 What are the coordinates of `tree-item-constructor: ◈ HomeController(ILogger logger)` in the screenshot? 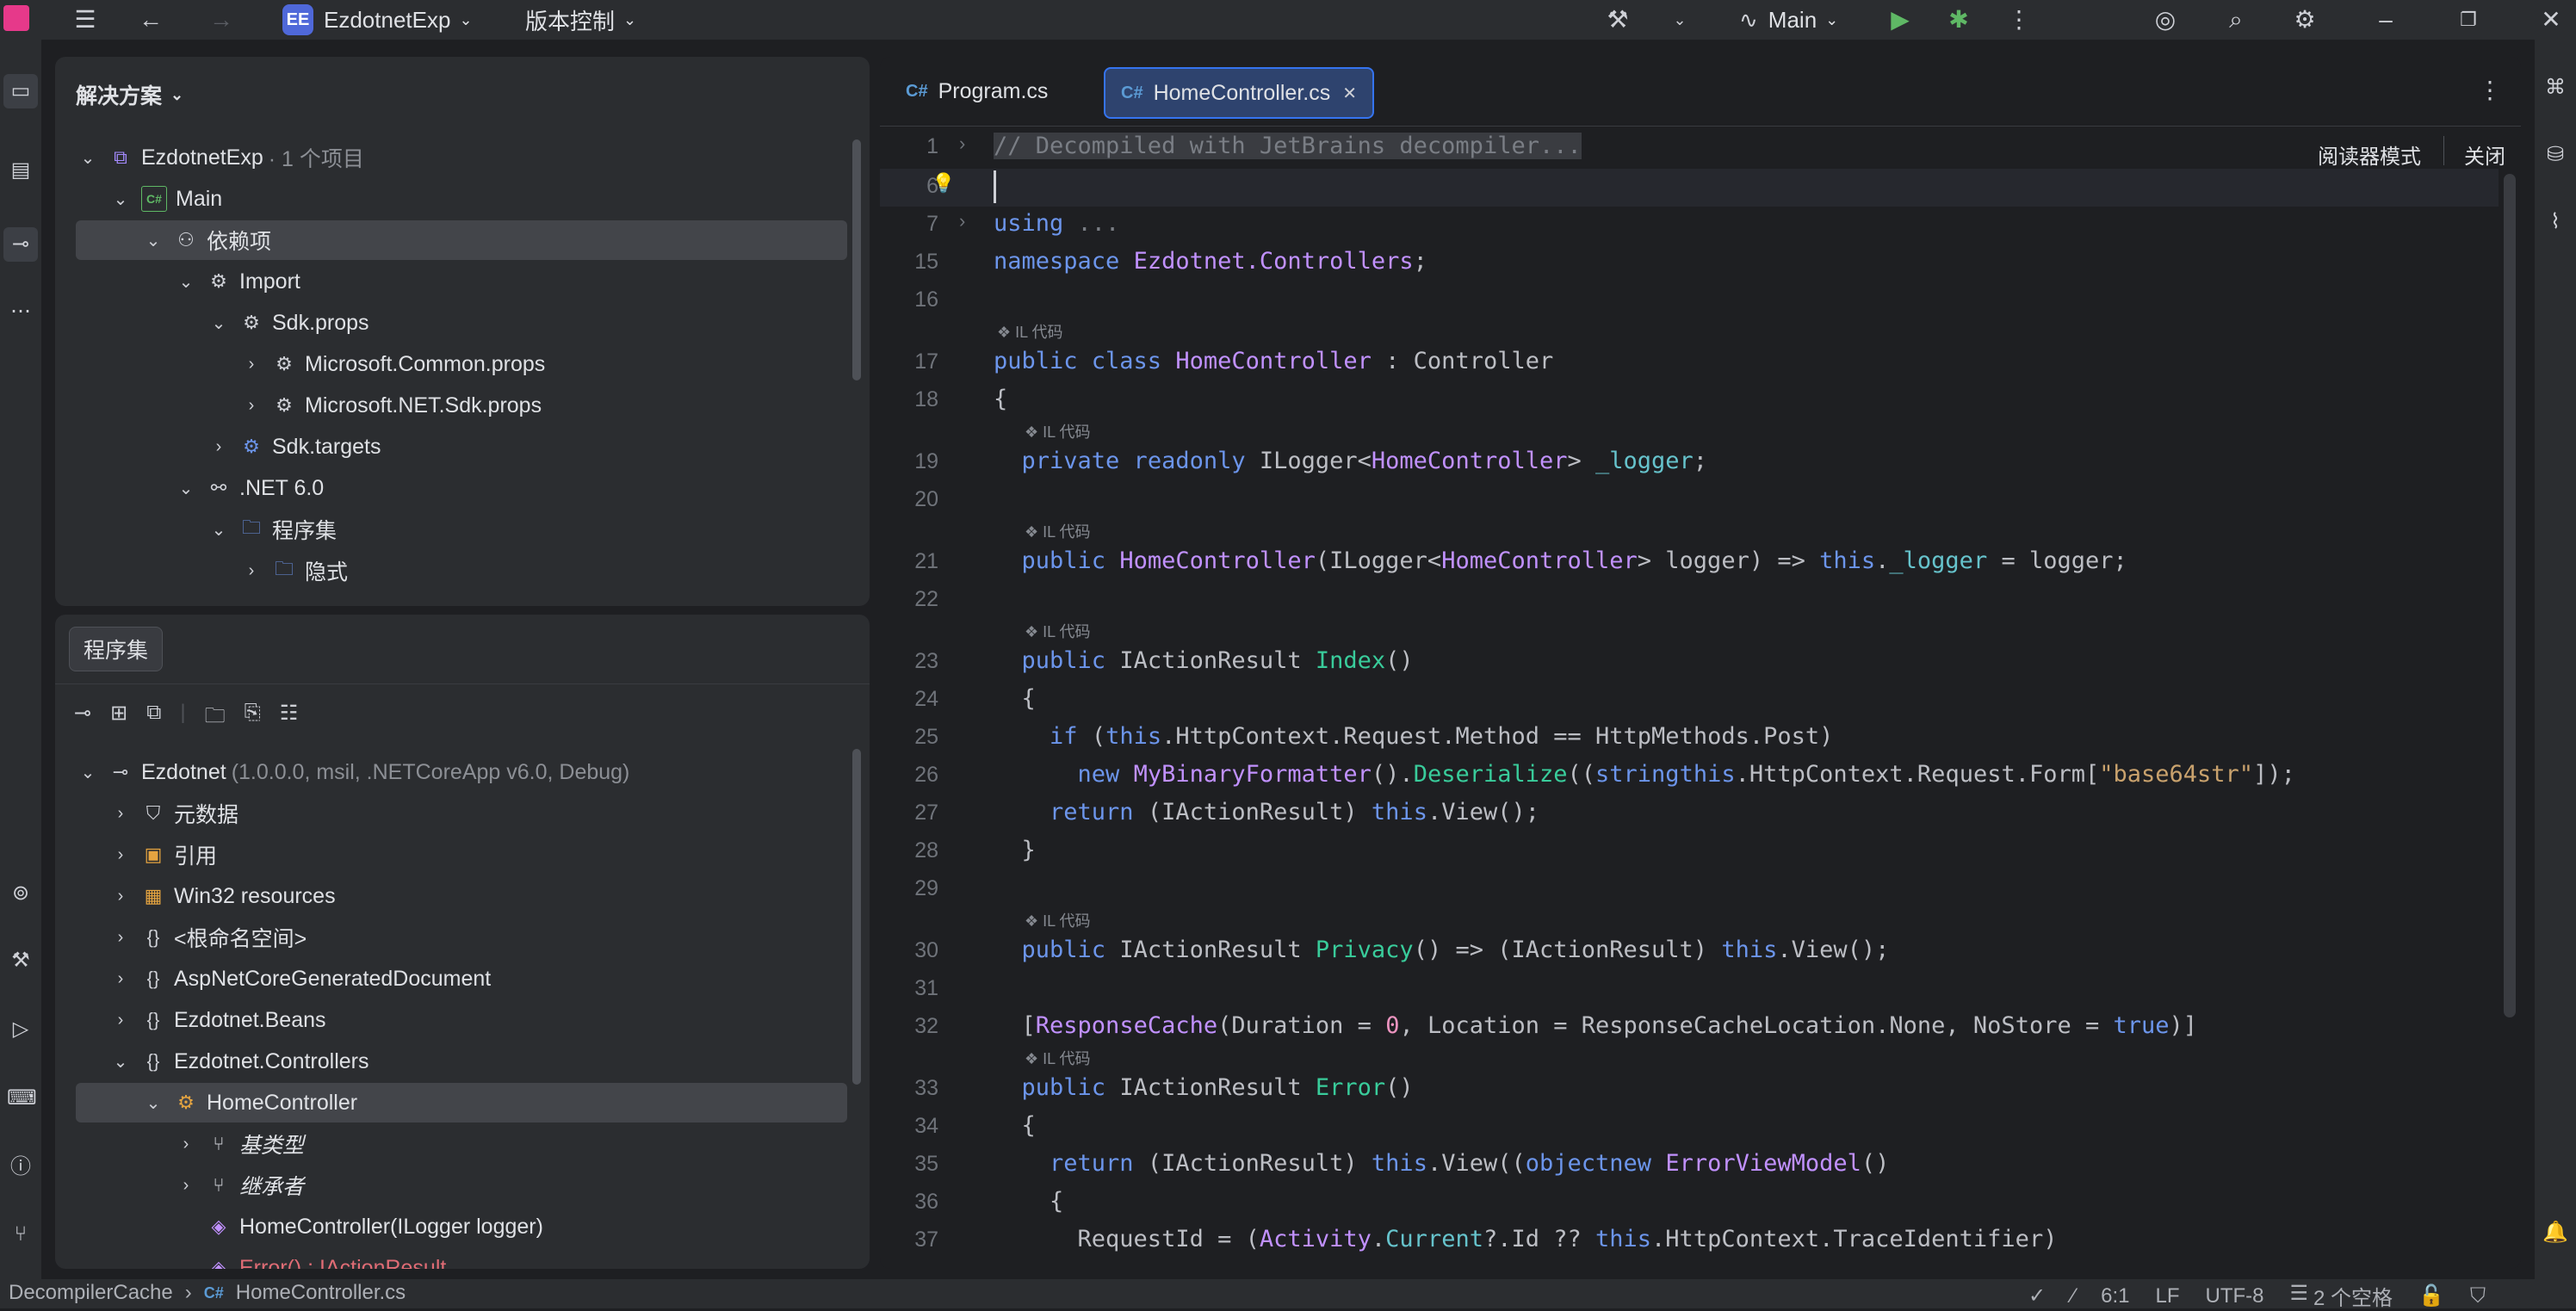 It's located at (375, 1226).